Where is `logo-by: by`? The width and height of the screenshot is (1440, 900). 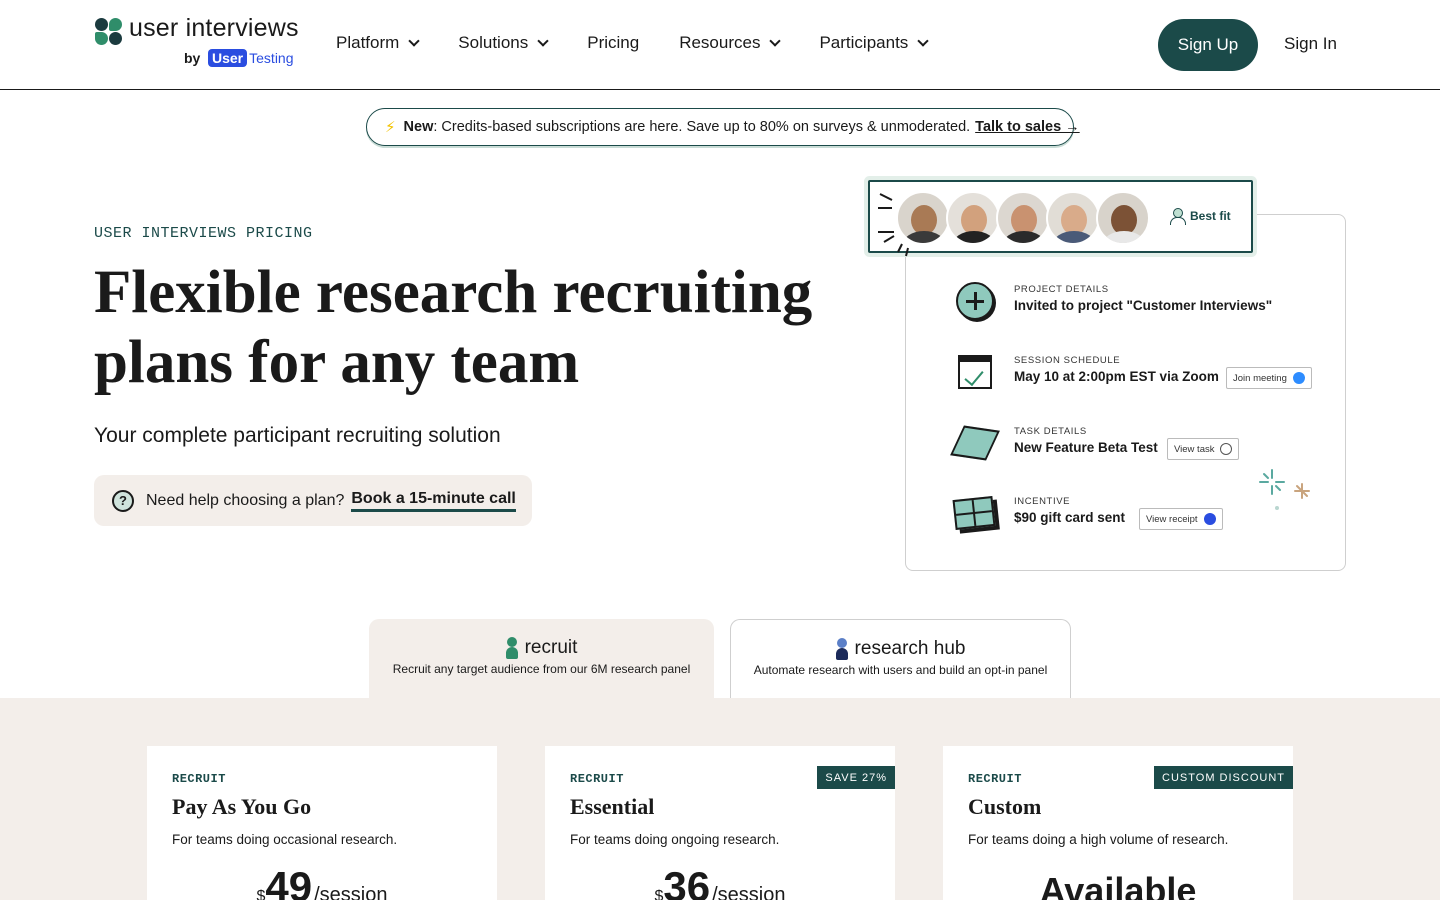 logo-by: by is located at coordinates (192, 58).